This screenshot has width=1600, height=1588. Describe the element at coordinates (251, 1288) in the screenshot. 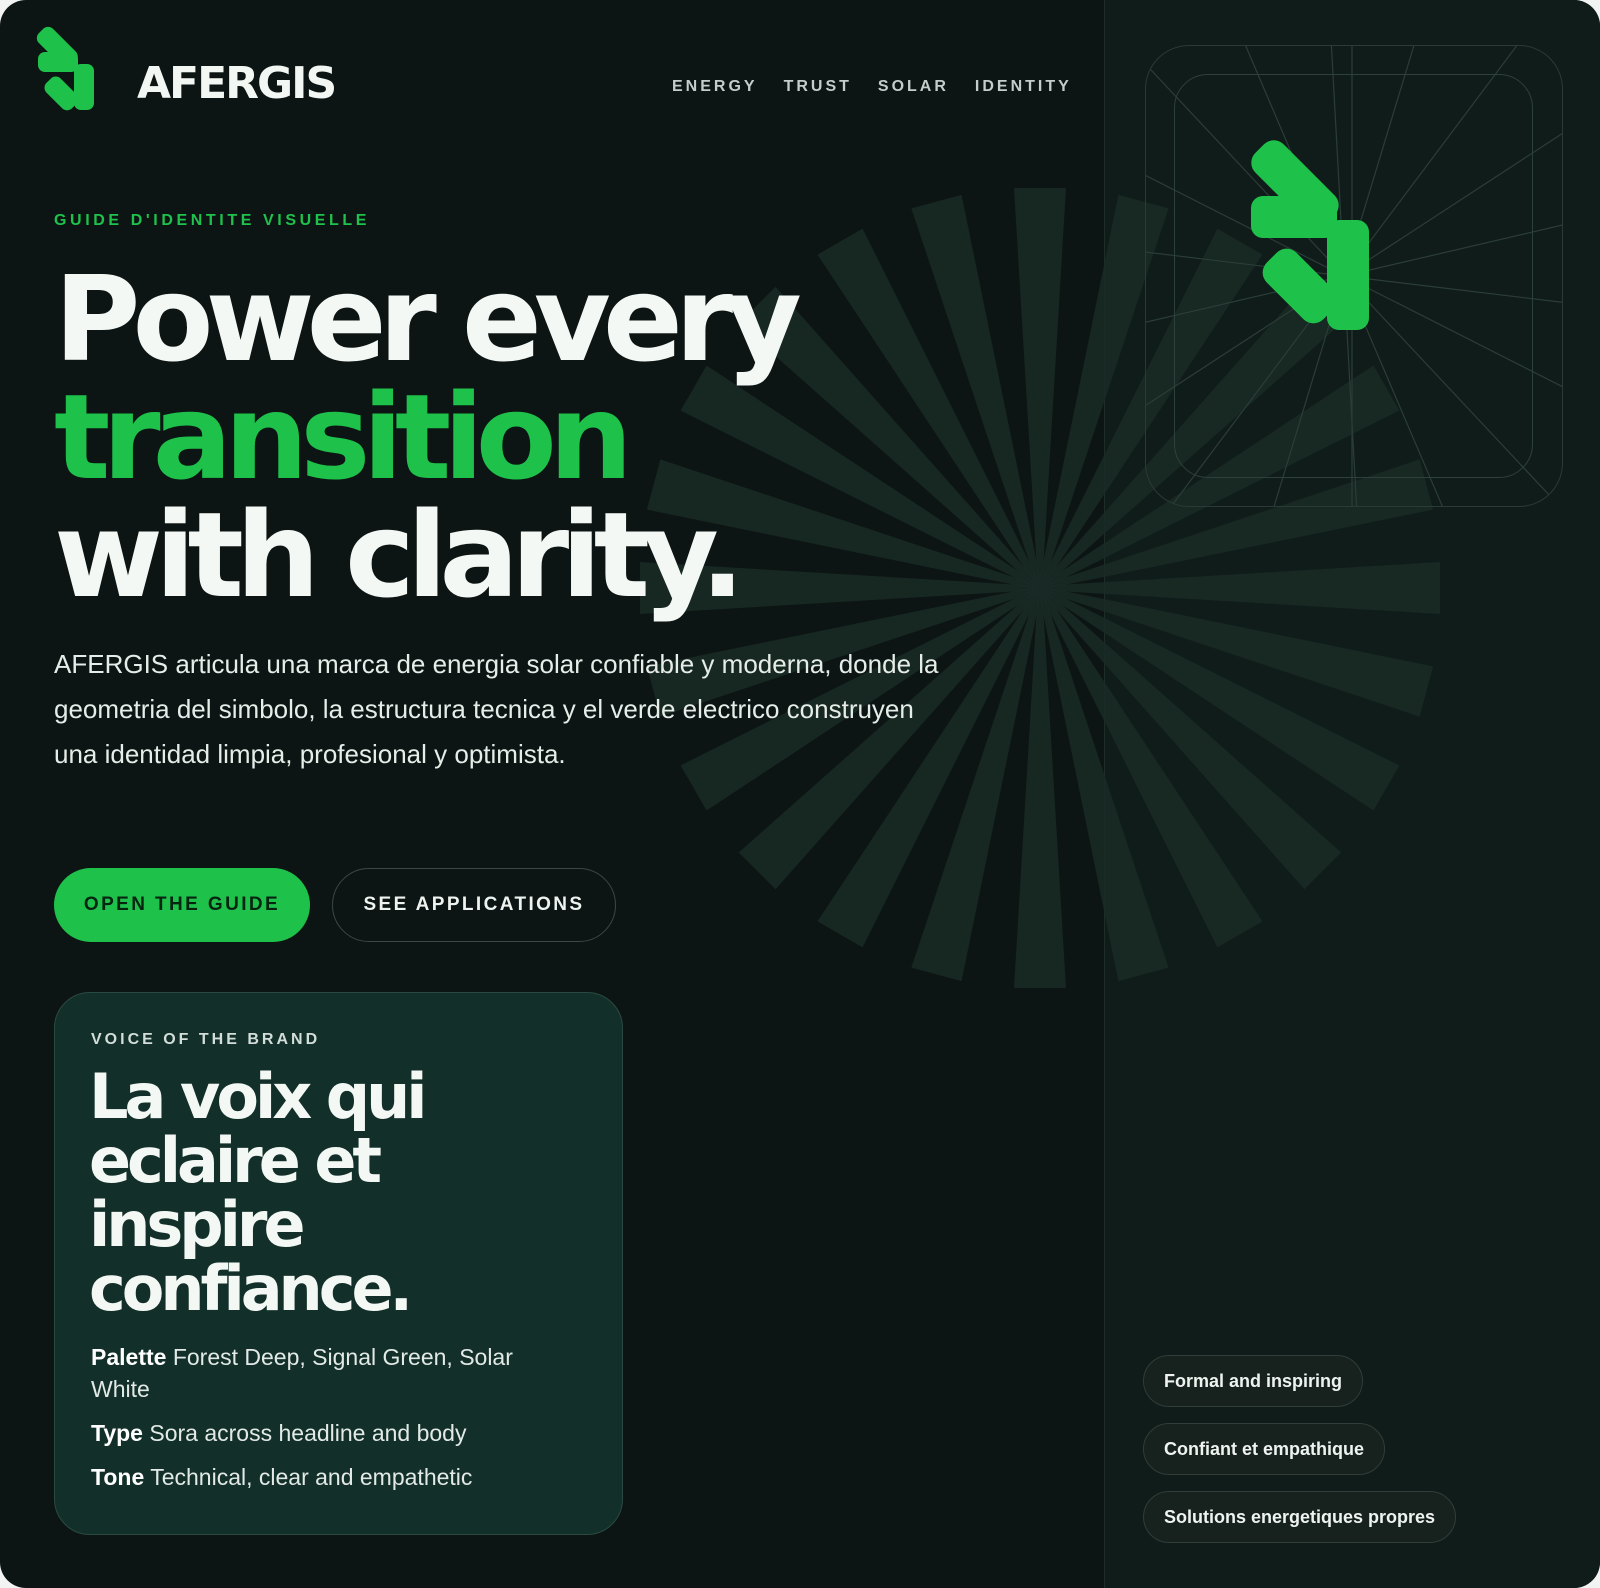

I see `voice-title-line-4: confiance.` at that location.